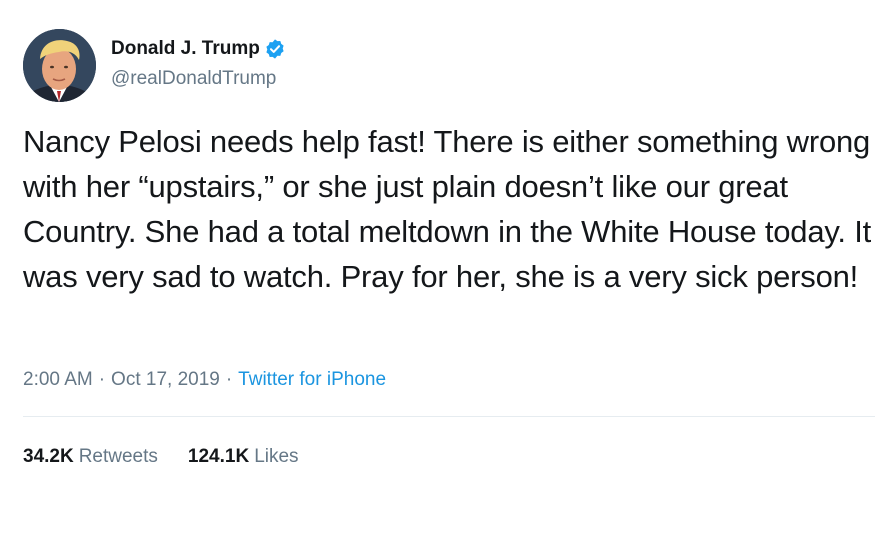 This screenshot has width=879, height=544. Describe the element at coordinates (176, 457) in the screenshot. I see `tweet-stats: 34.2K Retweets 124.1K Likes` at that location.